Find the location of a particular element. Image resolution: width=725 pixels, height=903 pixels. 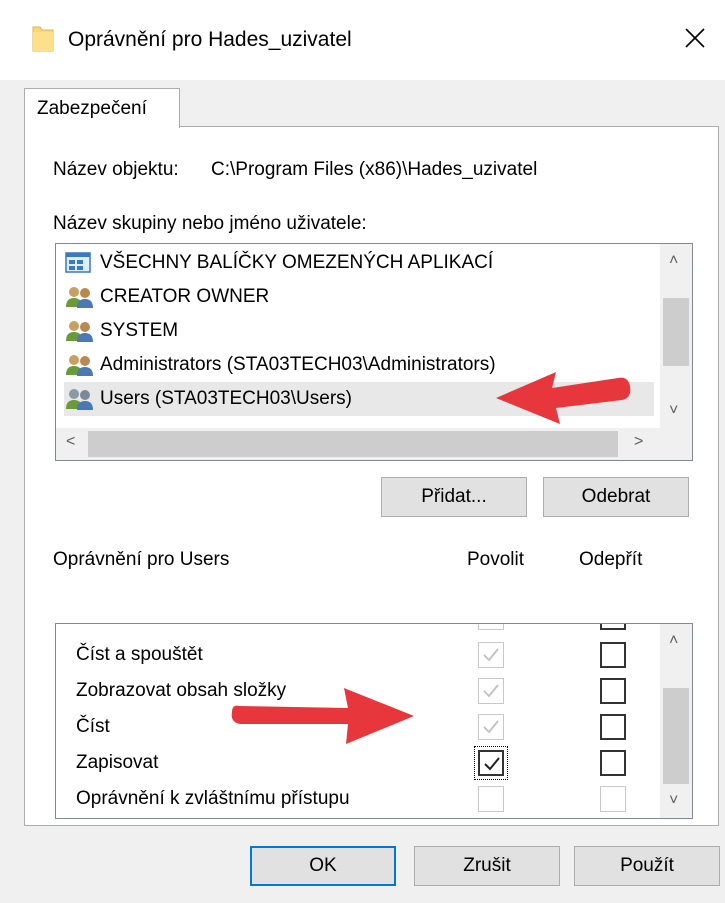

permission-name: Zapisovat is located at coordinates (117, 762).